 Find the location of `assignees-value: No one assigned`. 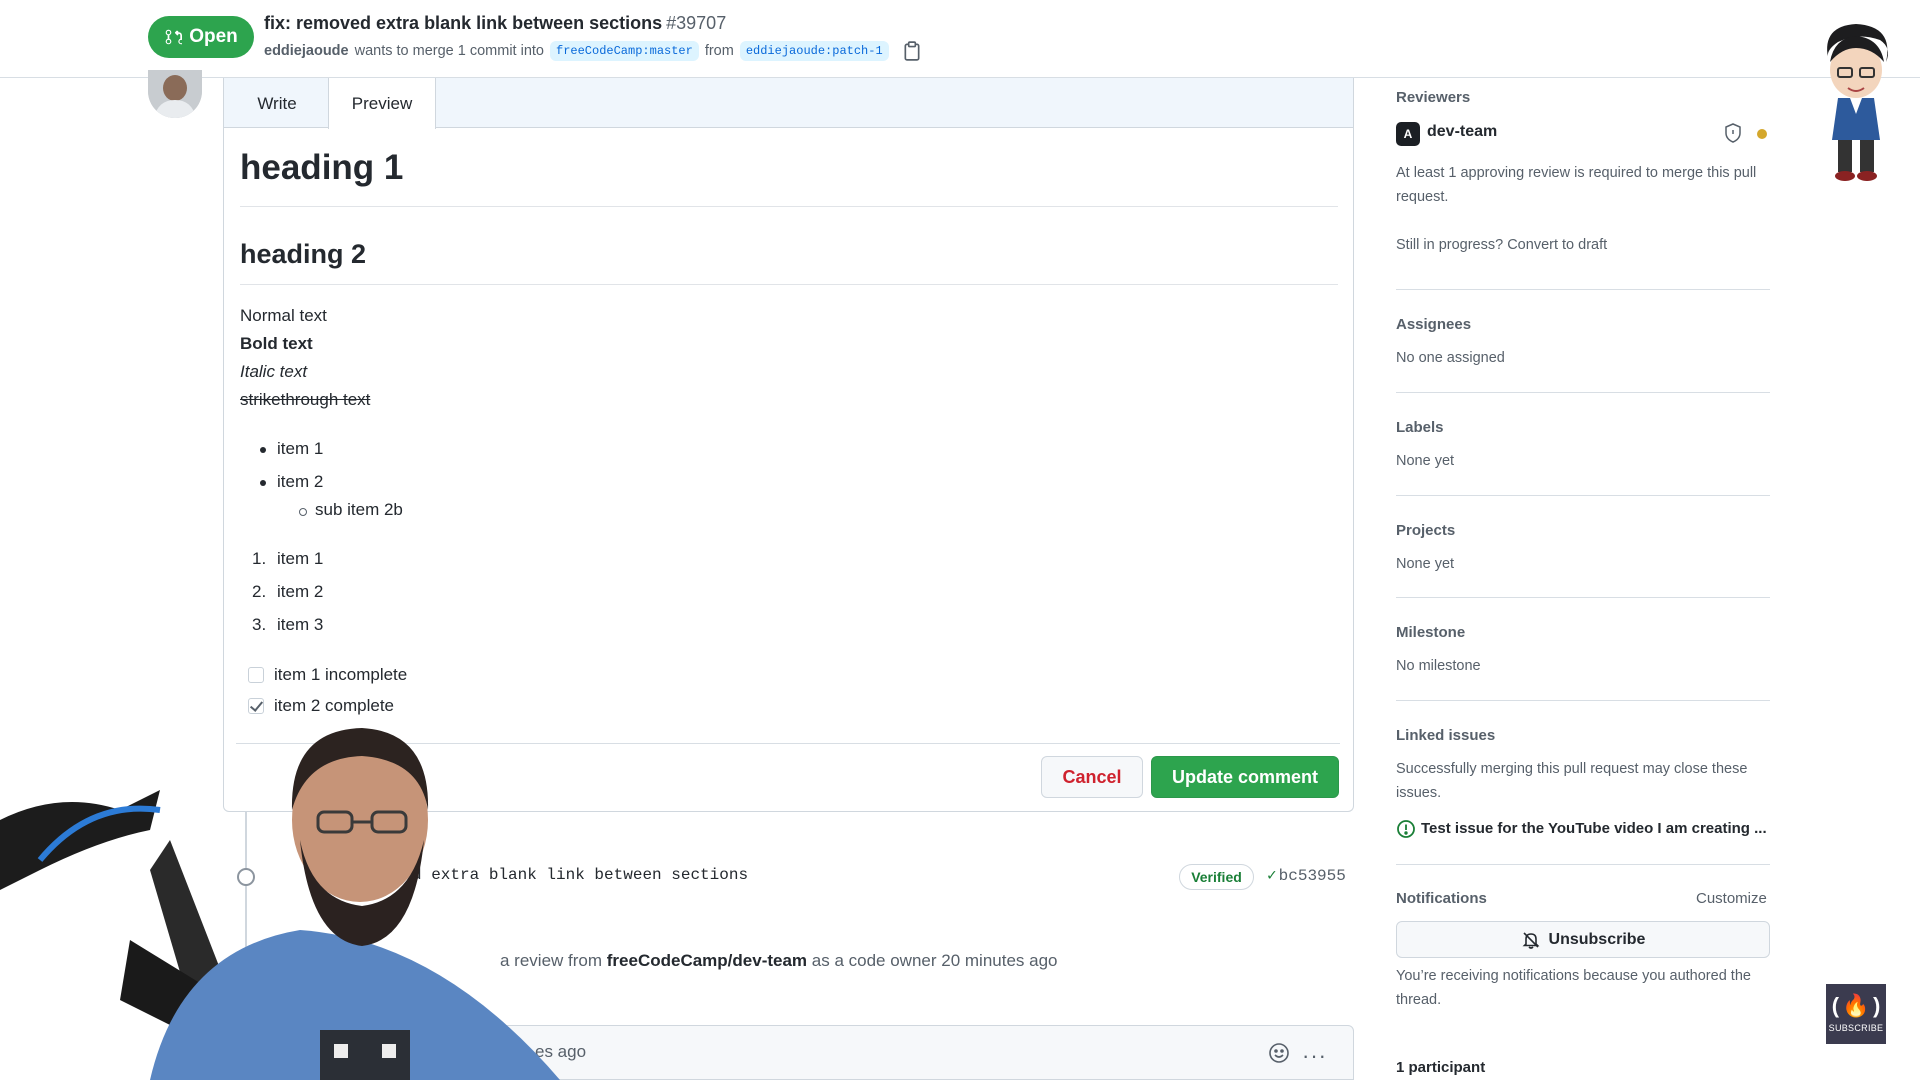

assignees-value: No one assigned is located at coordinates (1450, 358).